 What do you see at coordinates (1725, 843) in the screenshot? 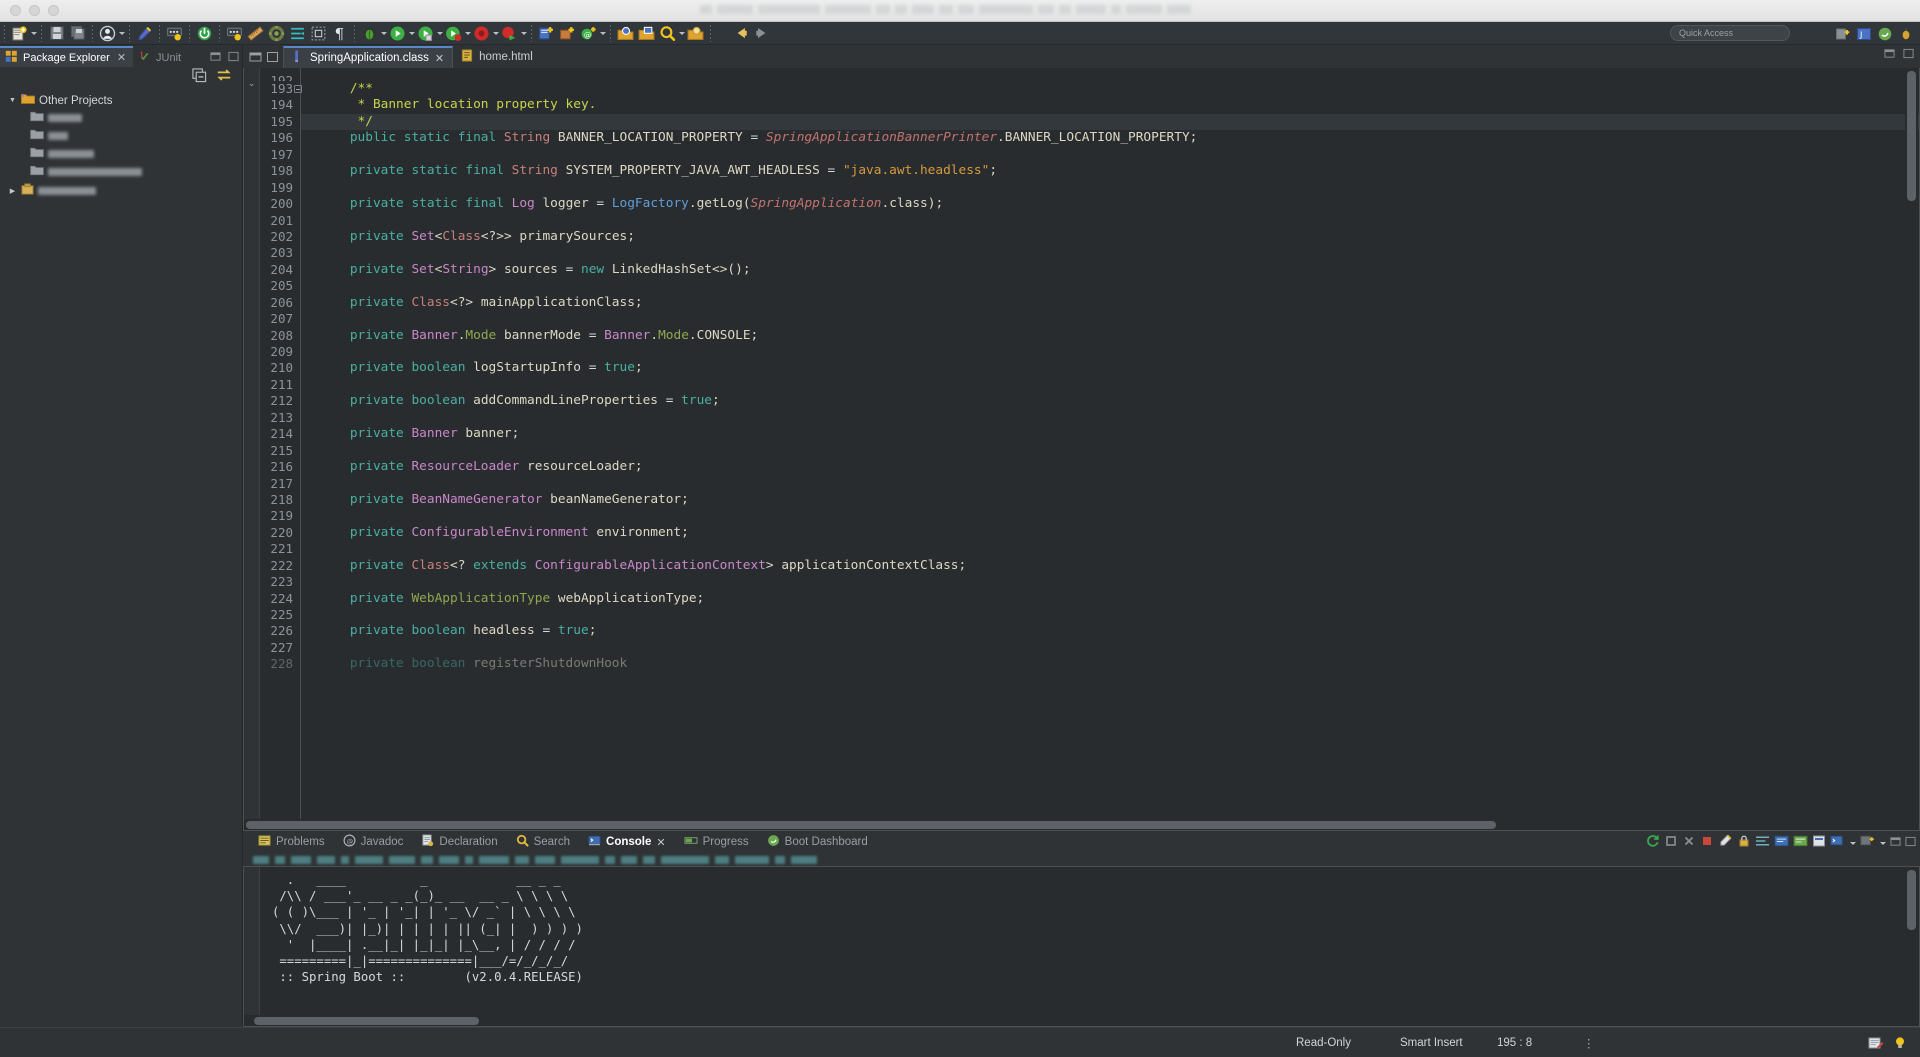
I see `clear-console-icon` at bounding box center [1725, 843].